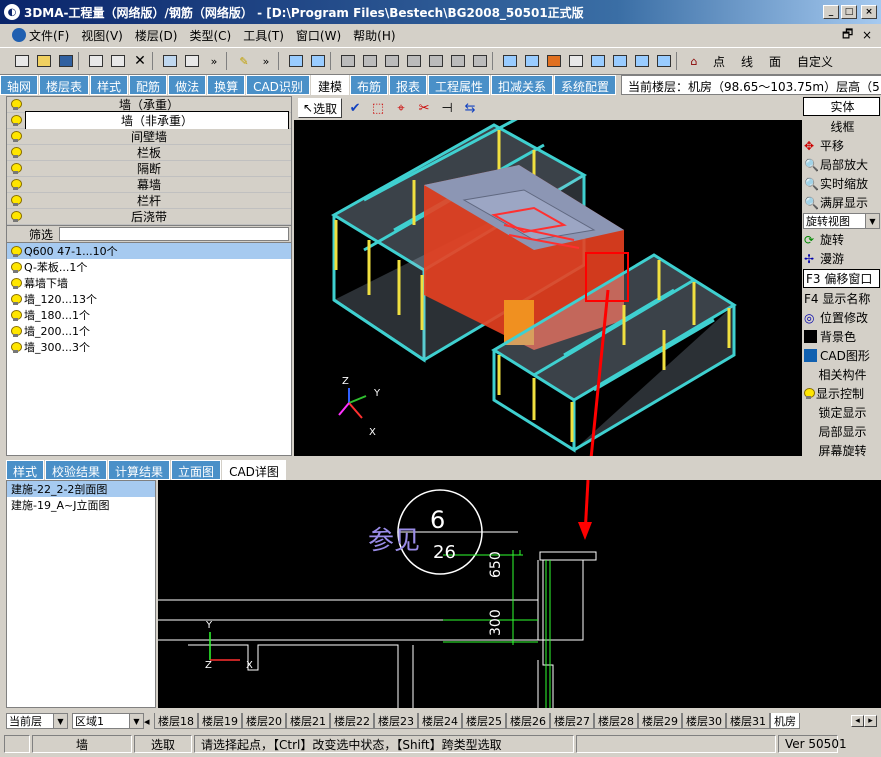 Image resolution: width=881 pixels, height=757 pixels. Describe the element at coordinates (96, 61) in the screenshot. I see `copy-icon` at that location.